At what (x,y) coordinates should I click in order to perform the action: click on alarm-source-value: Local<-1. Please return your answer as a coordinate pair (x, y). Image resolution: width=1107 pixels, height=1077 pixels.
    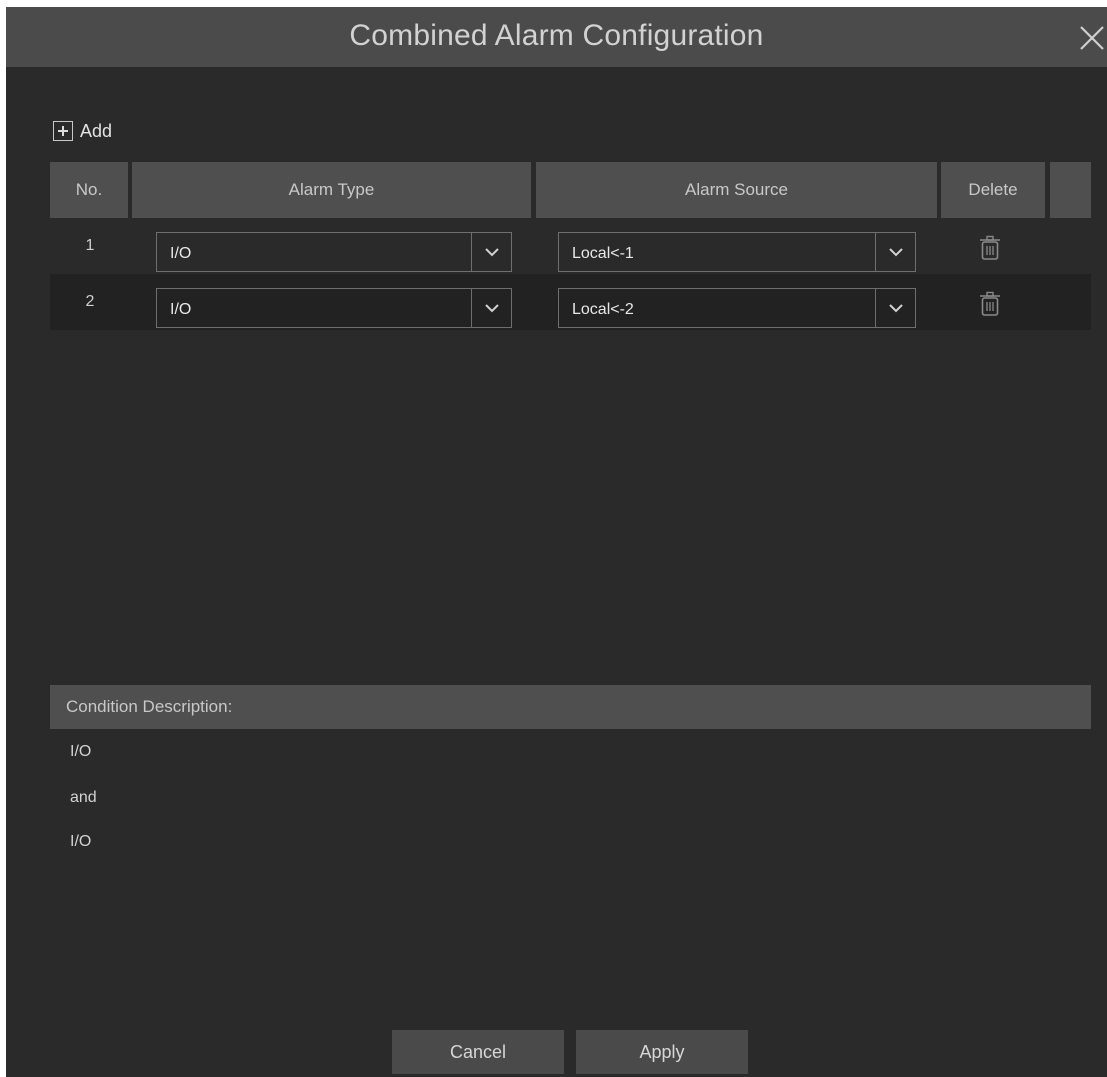
    Looking at the image, I should click on (603, 253).